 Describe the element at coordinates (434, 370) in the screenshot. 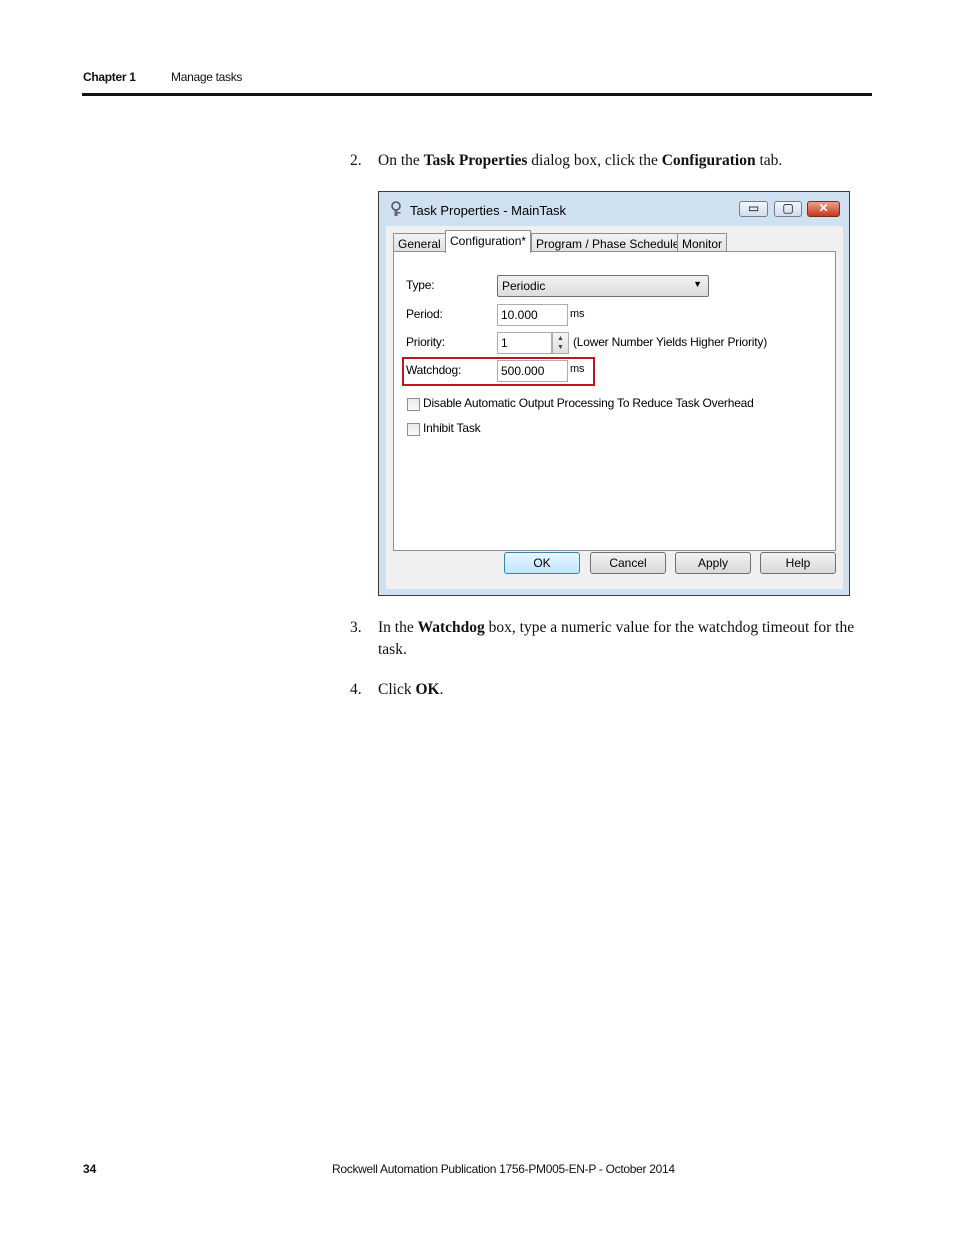

I see `watchdog-label: Watchdog:` at that location.